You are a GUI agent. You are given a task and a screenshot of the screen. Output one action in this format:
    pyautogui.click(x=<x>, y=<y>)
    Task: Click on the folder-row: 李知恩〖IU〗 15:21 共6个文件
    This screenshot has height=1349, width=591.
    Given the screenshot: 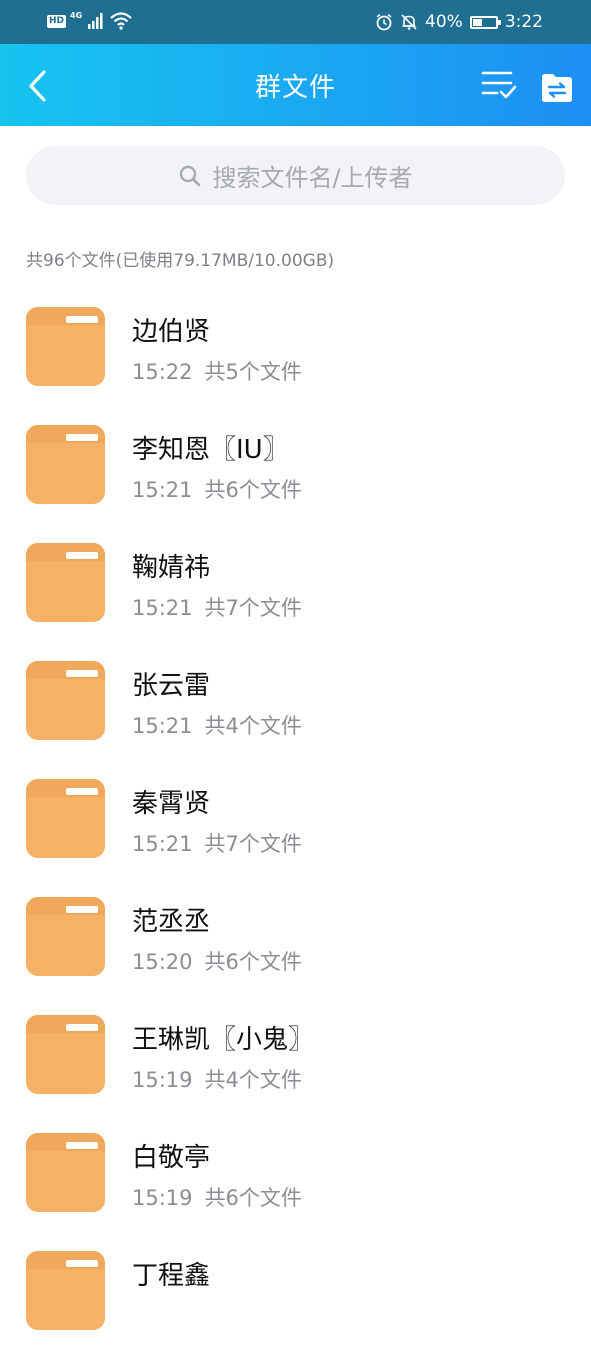 What is the action you would take?
    pyautogui.click(x=295, y=464)
    